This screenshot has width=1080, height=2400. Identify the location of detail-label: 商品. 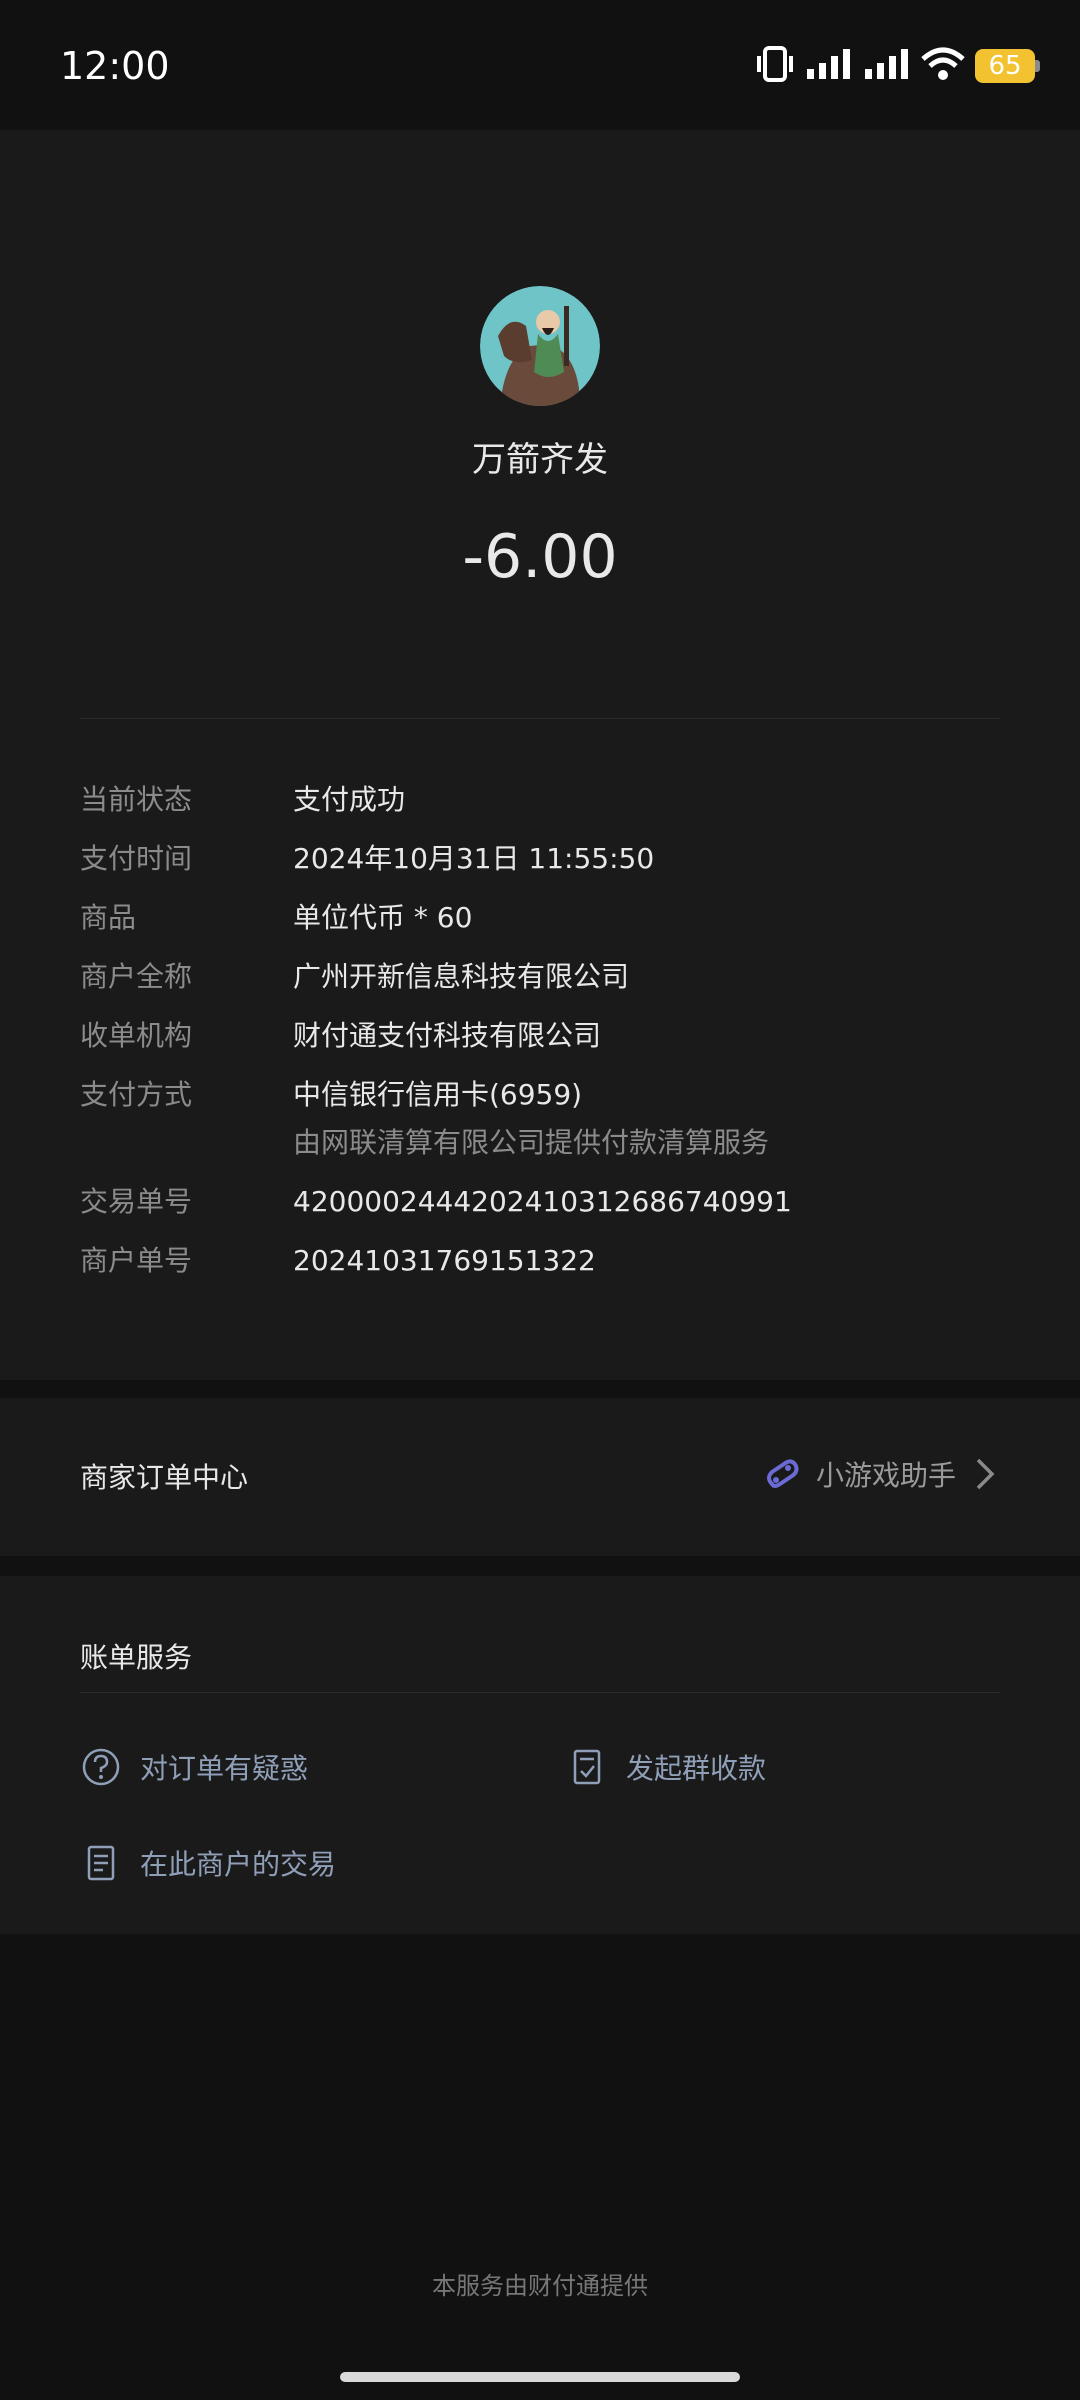
(108, 917).